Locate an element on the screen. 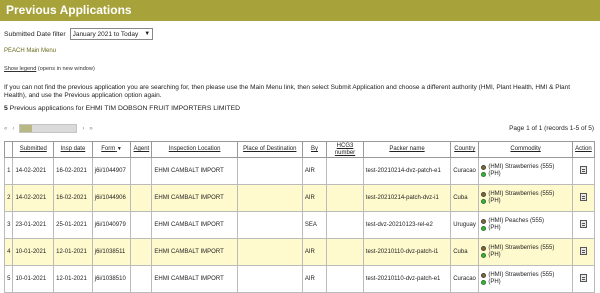 Image resolution: width=600 pixels, height=293 pixels. header-inspection-location: Inspection Location is located at coordinates (194, 149).